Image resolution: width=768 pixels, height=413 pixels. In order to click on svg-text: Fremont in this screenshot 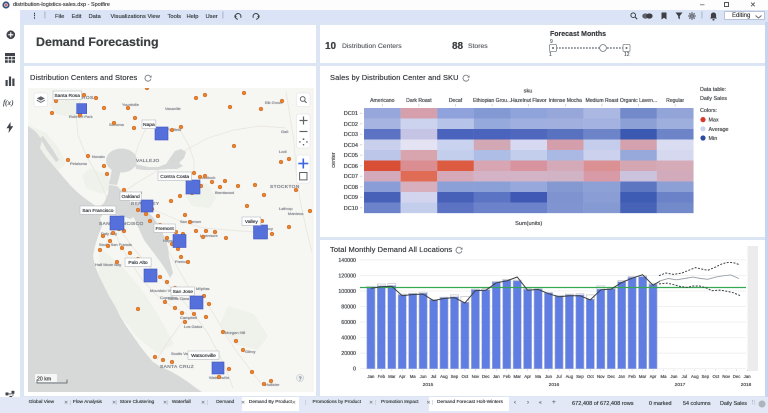, I will do `click(164, 229)`.